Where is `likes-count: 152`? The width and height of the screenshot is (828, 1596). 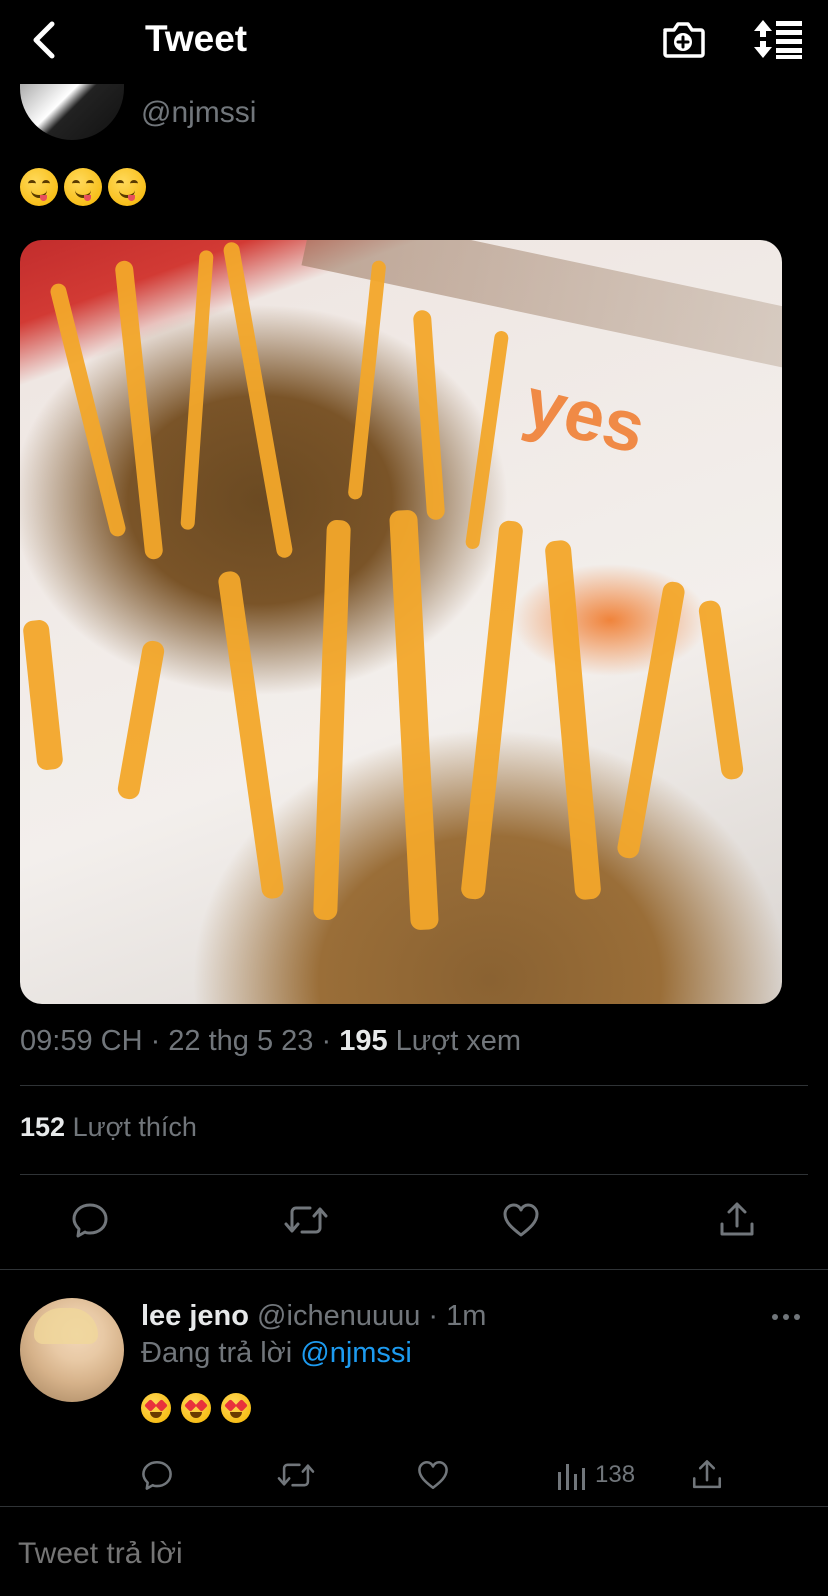 likes-count: 152 is located at coordinates (43, 1127).